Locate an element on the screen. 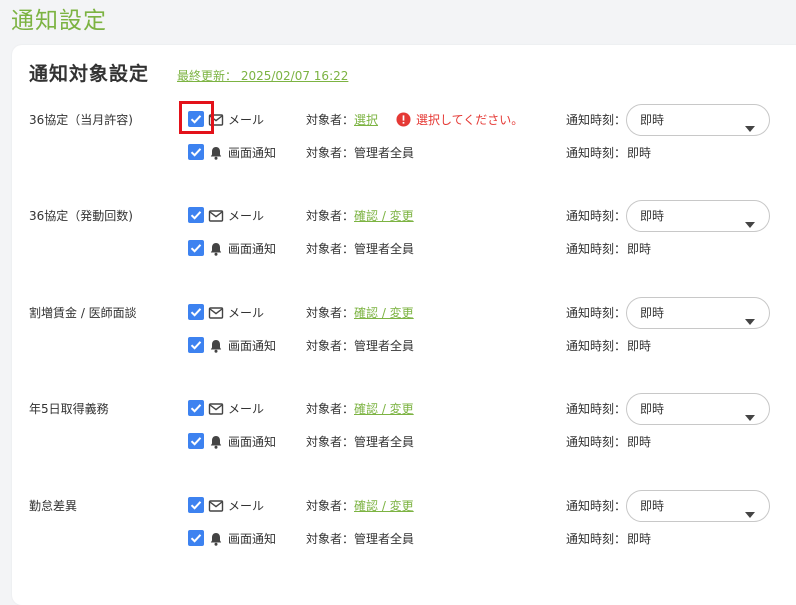  last-updated: 最終更新： 2025/02/07 16:22 is located at coordinates (263, 76).